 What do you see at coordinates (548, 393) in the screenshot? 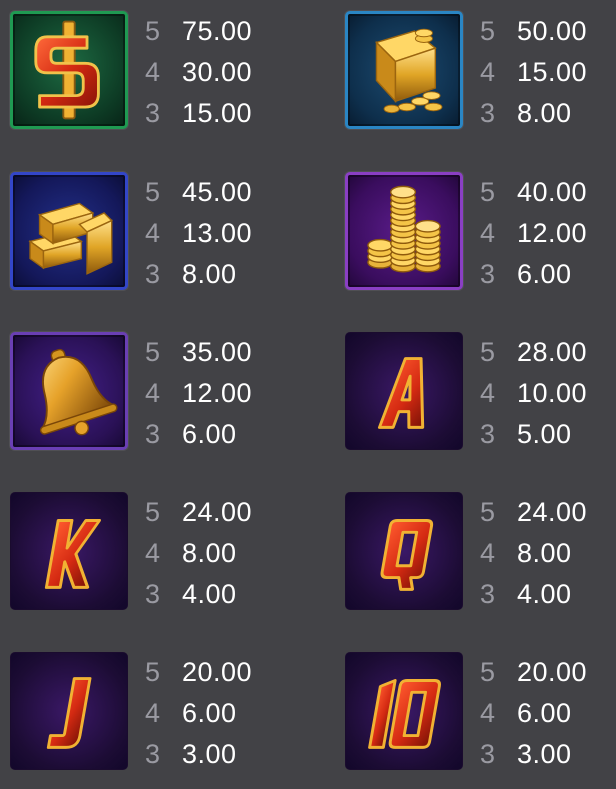
I see `payout-row: 4 10.00` at bounding box center [548, 393].